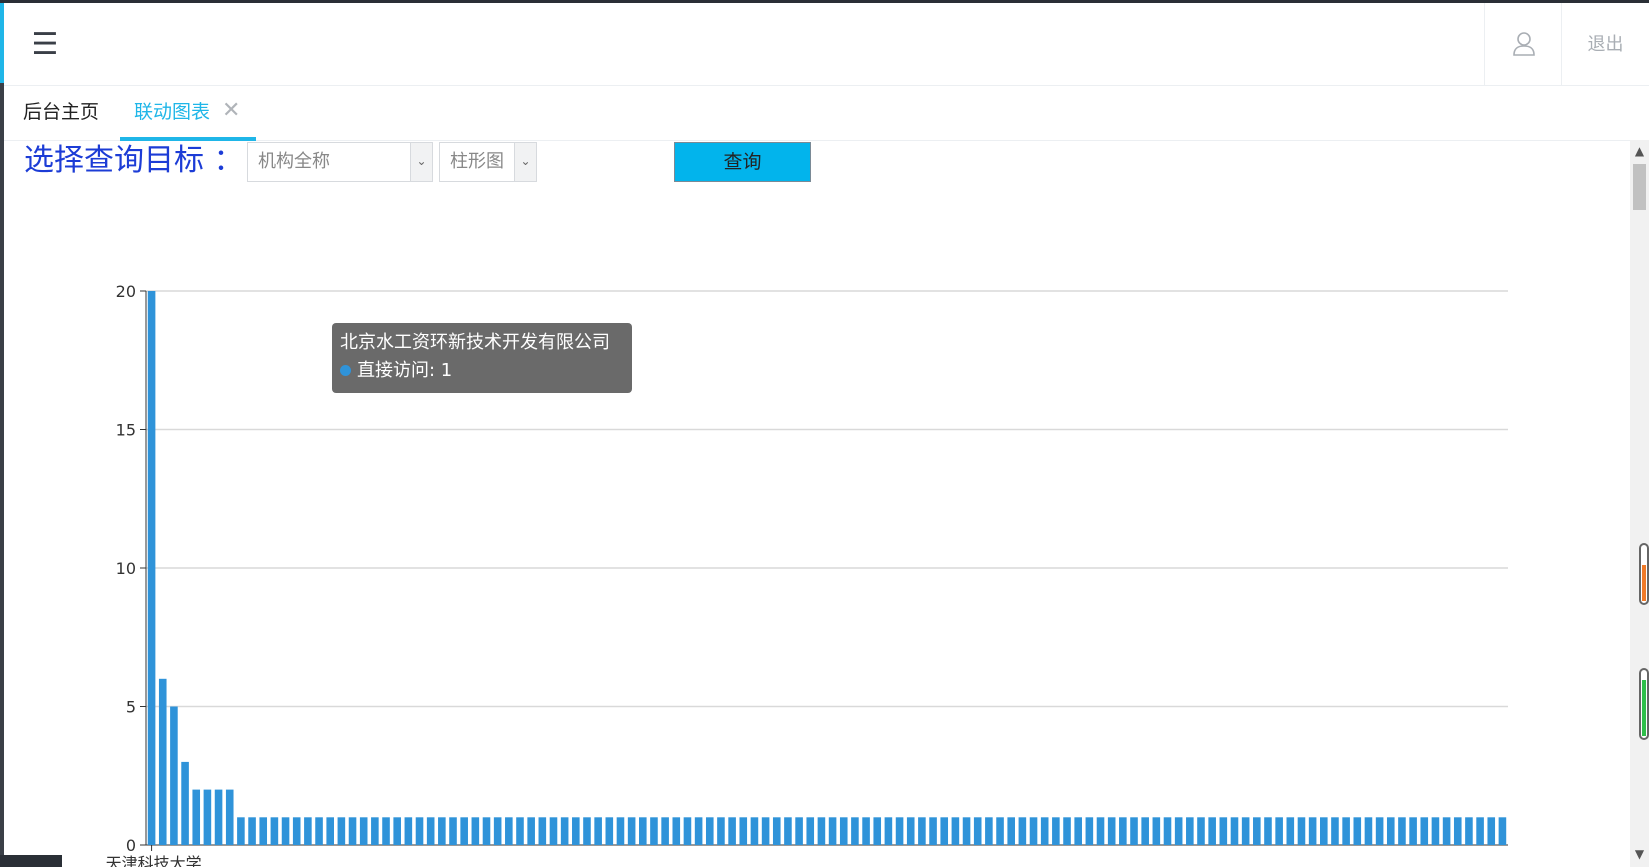  I want to click on menu-toggle-icon: ☰, so click(45, 45).